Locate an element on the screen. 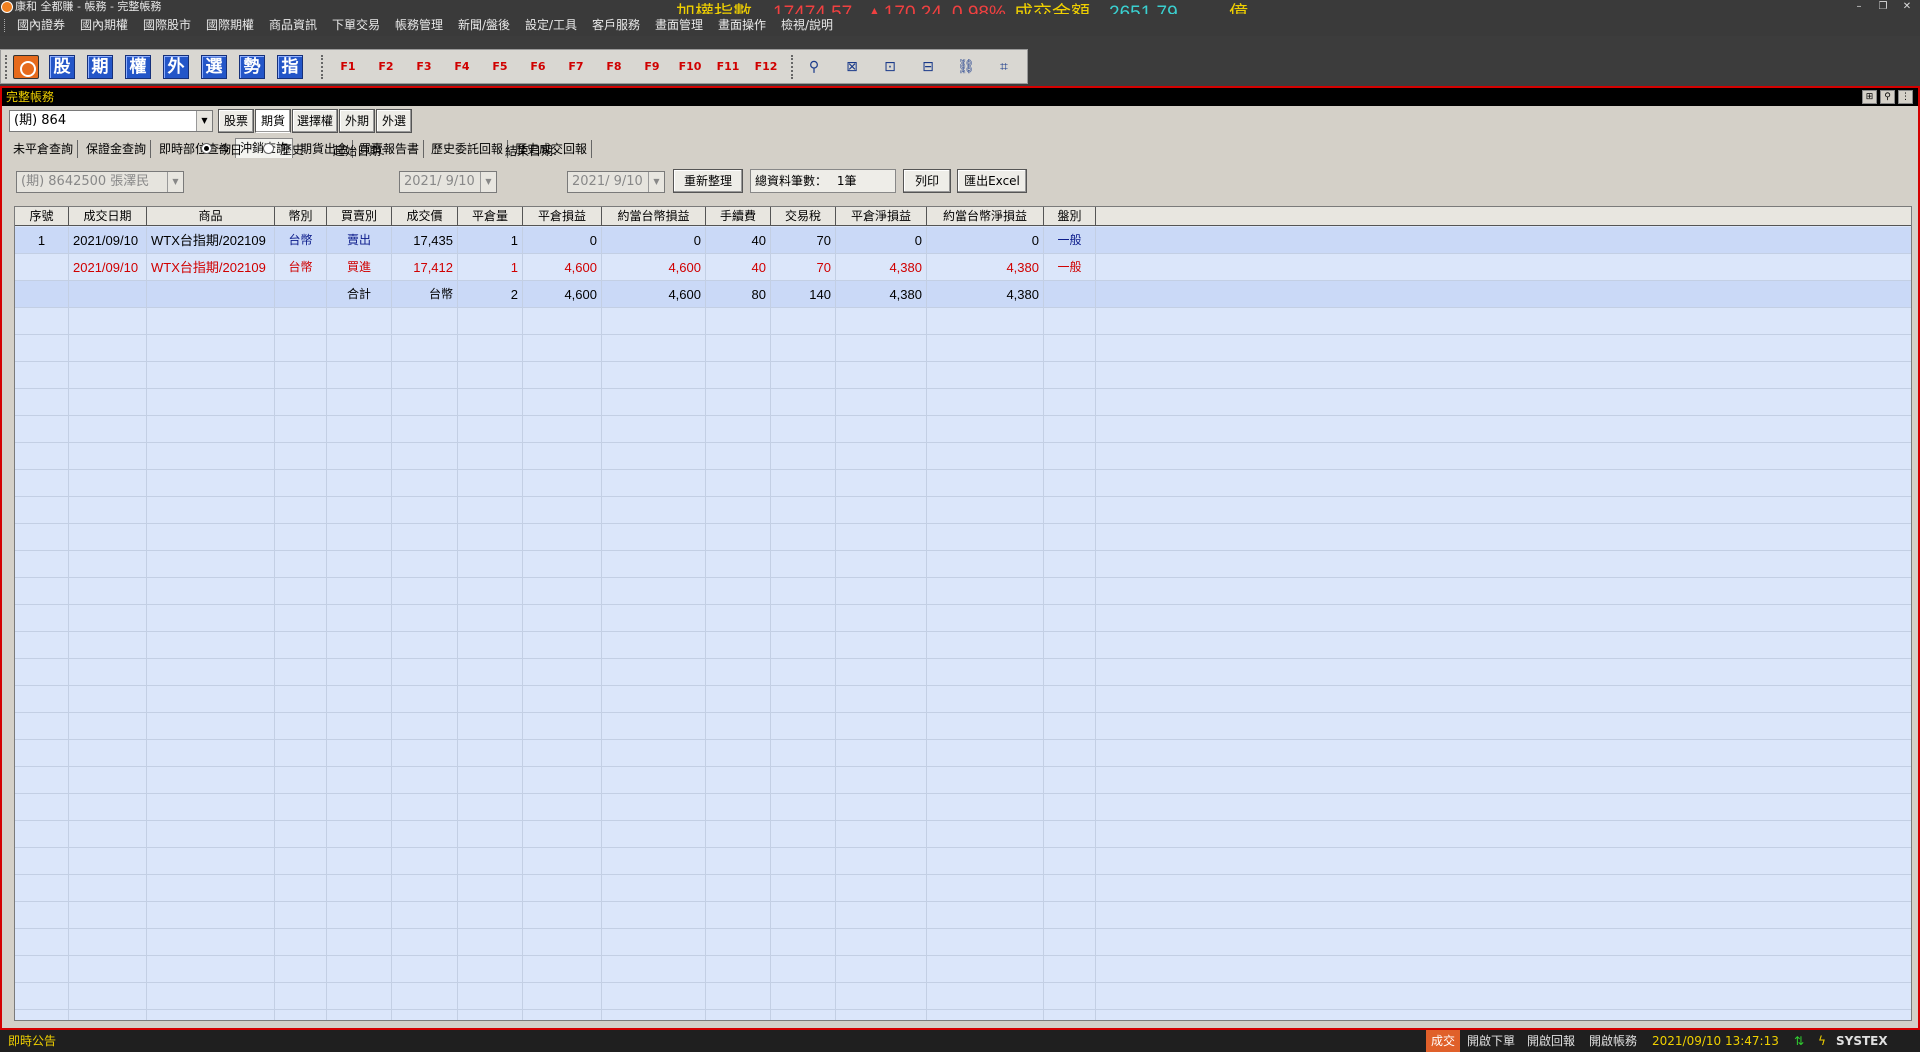 The height and width of the screenshot is (1052, 1920). notice-label: 即時公告 is located at coordinates (32, 1041).